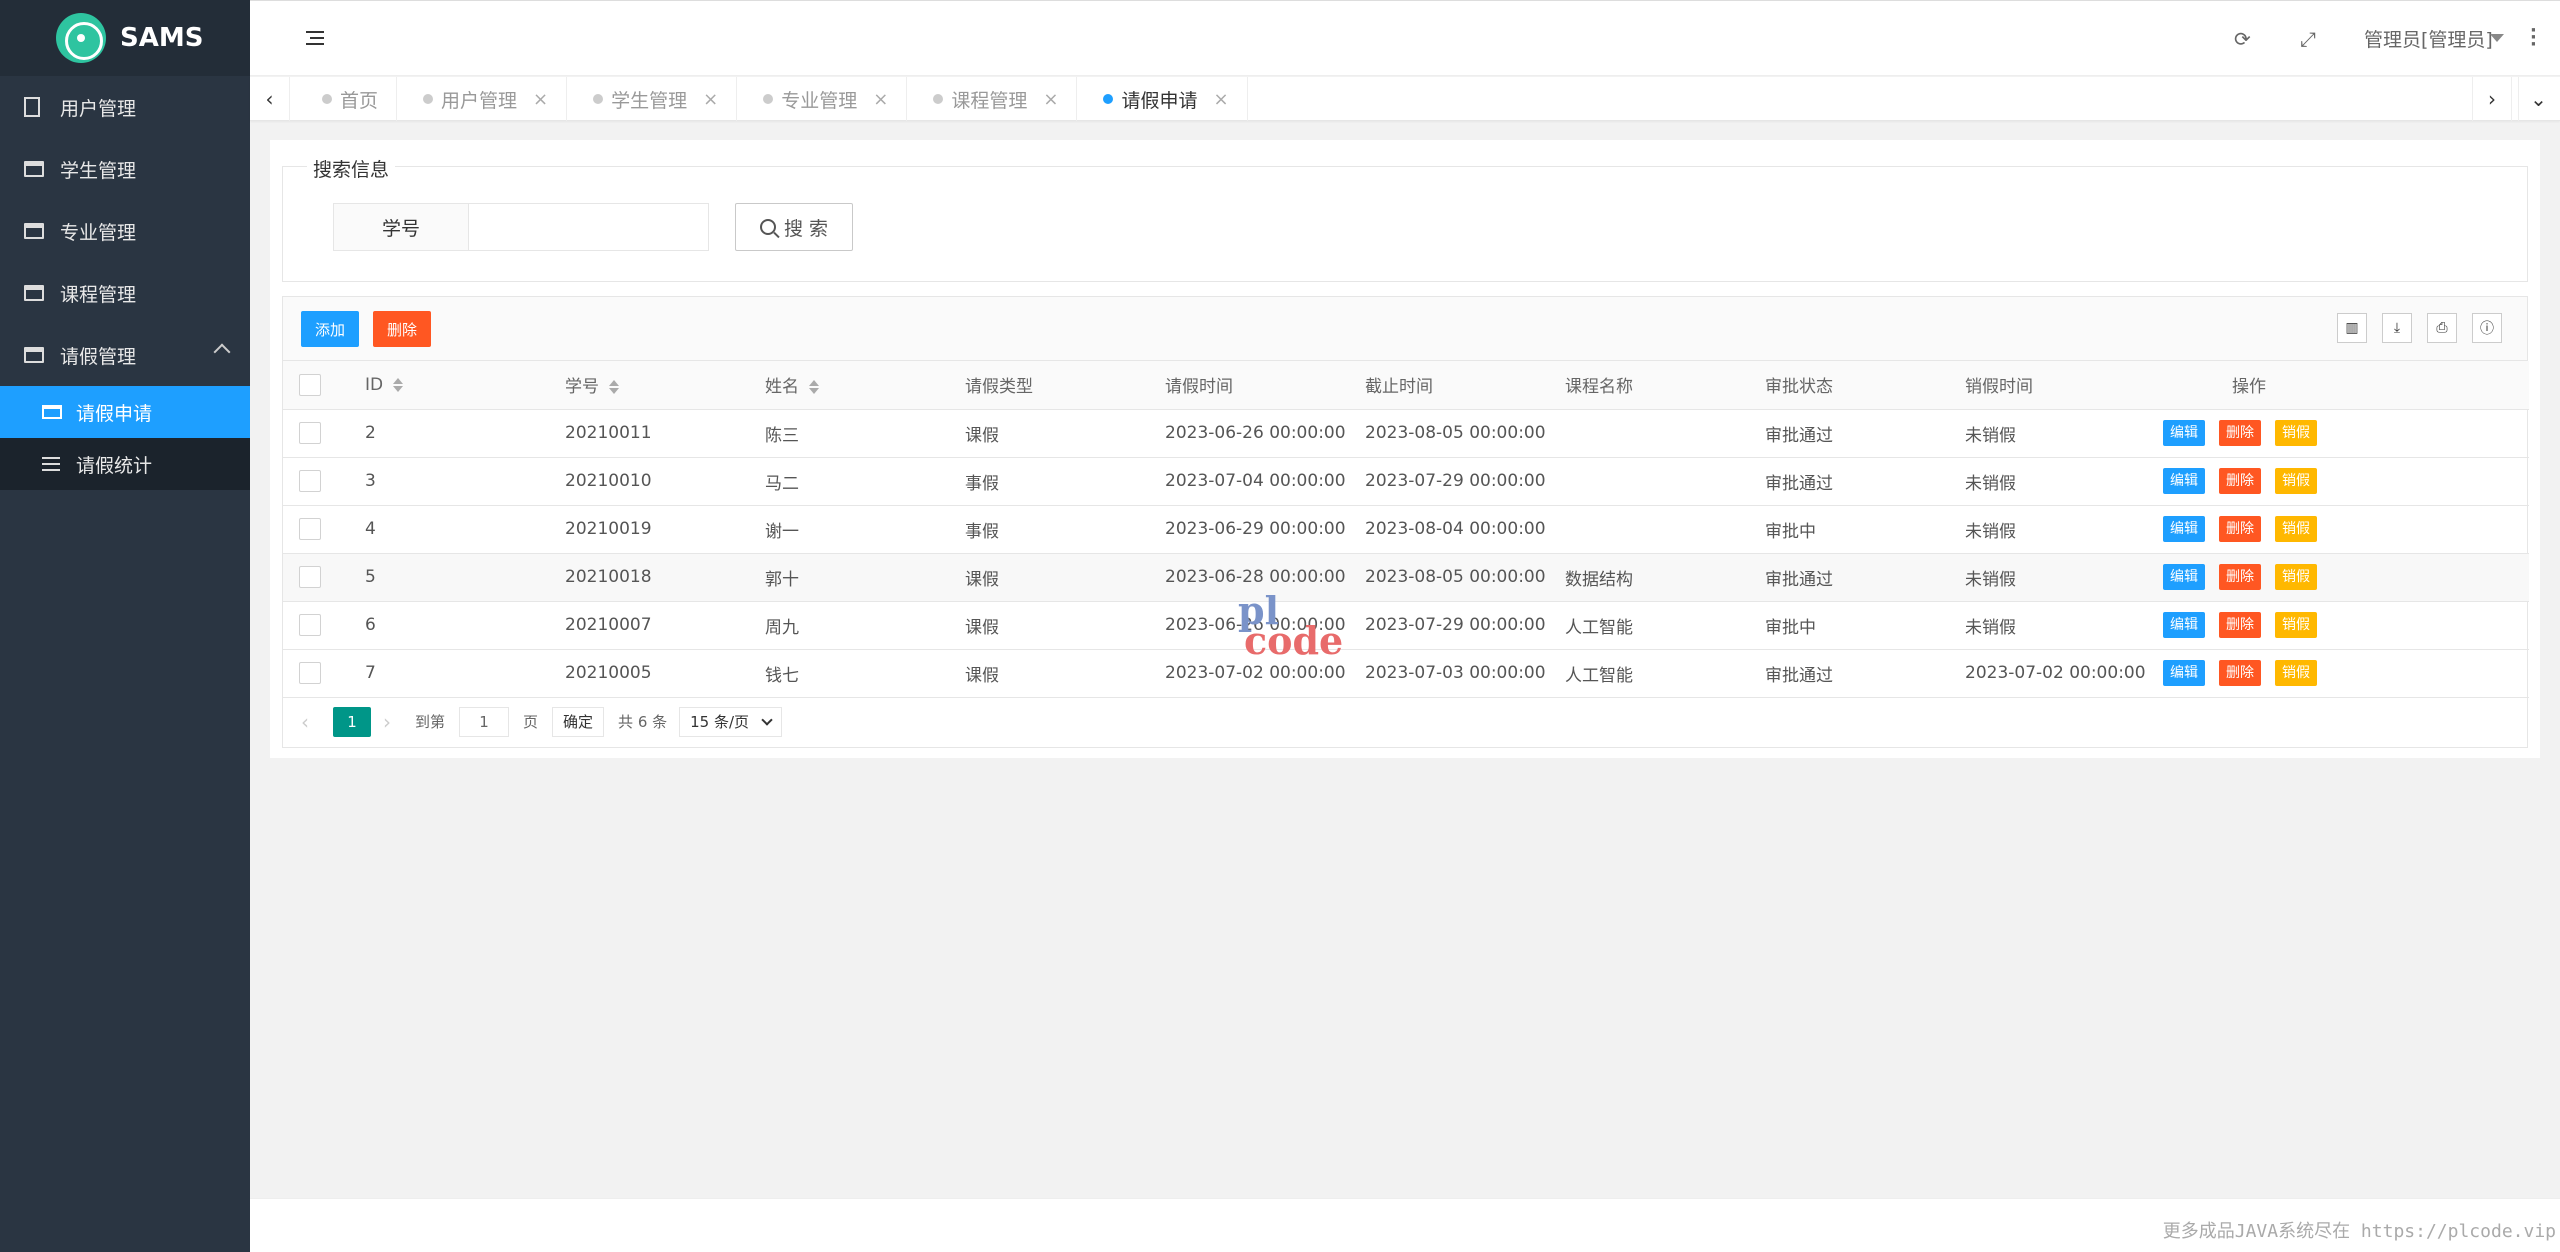 This screenshot has height=1252, width=2560. Describe the element at coordinates (330, 329) in the screenshot. I see `add-button: 添加` at that location.